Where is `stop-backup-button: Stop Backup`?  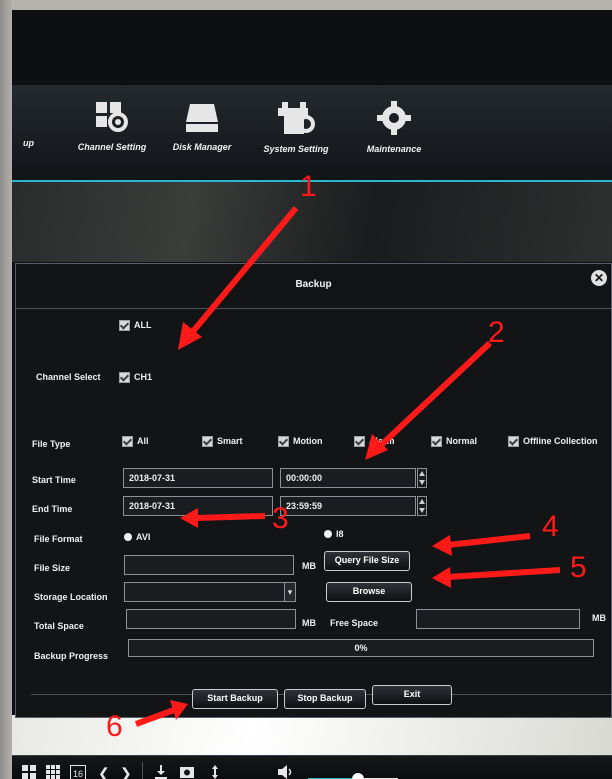
stop-backup-button: Stop Backup is located at coordinates (325, 699).